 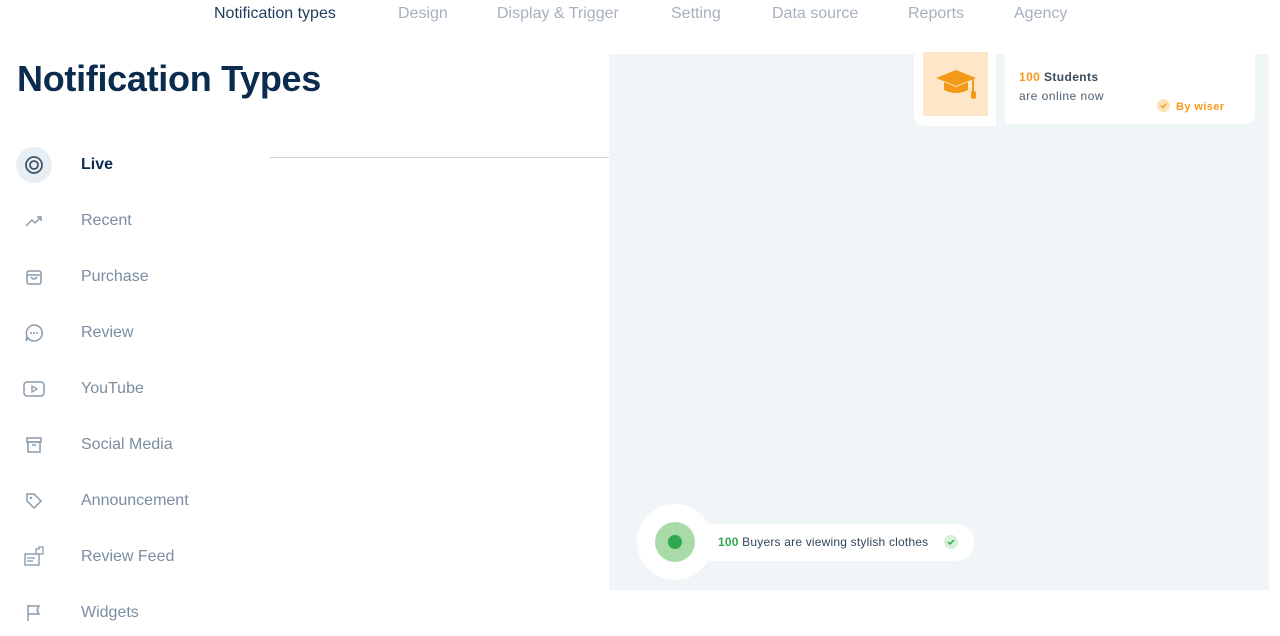 What do you see at coordinates (34, 613) in the screenshot?
I see `flag-icon` at bounding box center [34, 613].